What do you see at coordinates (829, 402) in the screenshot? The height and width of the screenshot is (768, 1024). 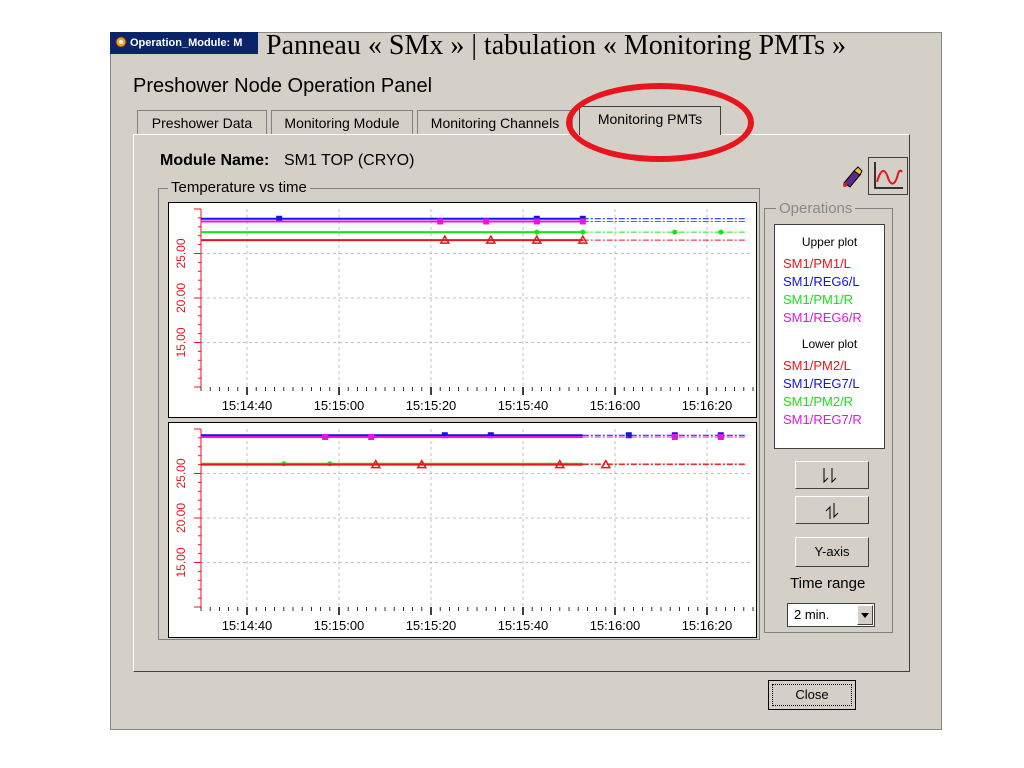 I see `legend-item: SM1/PM2/R` at bounding box center [829, 402].